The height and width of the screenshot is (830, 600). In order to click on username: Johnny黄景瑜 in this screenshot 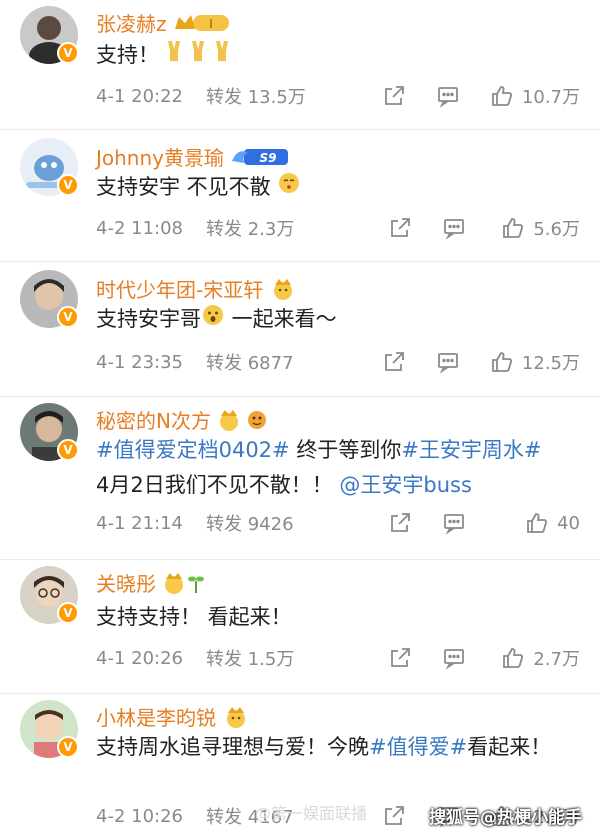, I will do `click(160, 156)`.